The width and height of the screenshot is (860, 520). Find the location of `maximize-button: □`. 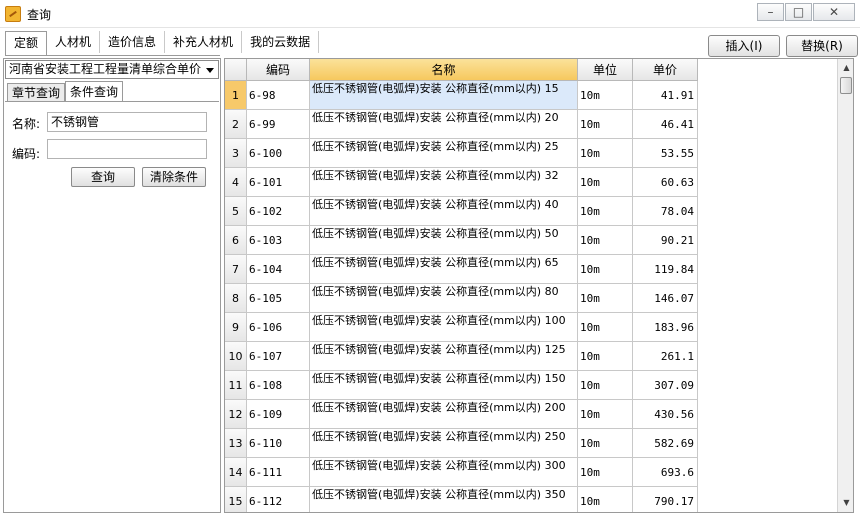

maximize-button: □ is located at coordinates (798, 12).